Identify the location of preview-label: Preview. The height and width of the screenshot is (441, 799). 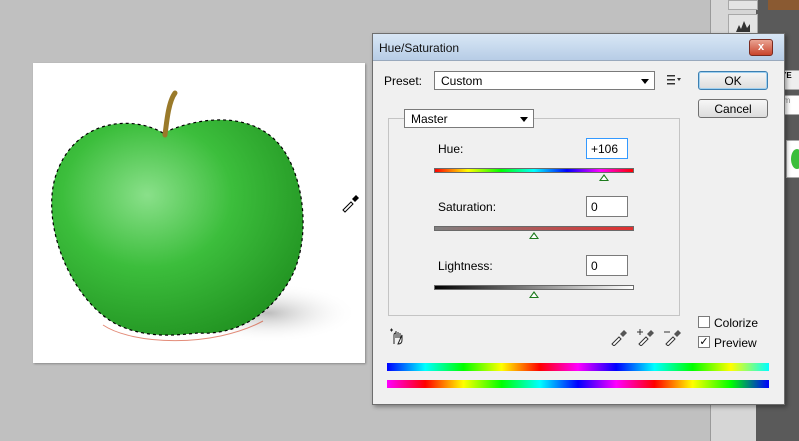
(735, 343).